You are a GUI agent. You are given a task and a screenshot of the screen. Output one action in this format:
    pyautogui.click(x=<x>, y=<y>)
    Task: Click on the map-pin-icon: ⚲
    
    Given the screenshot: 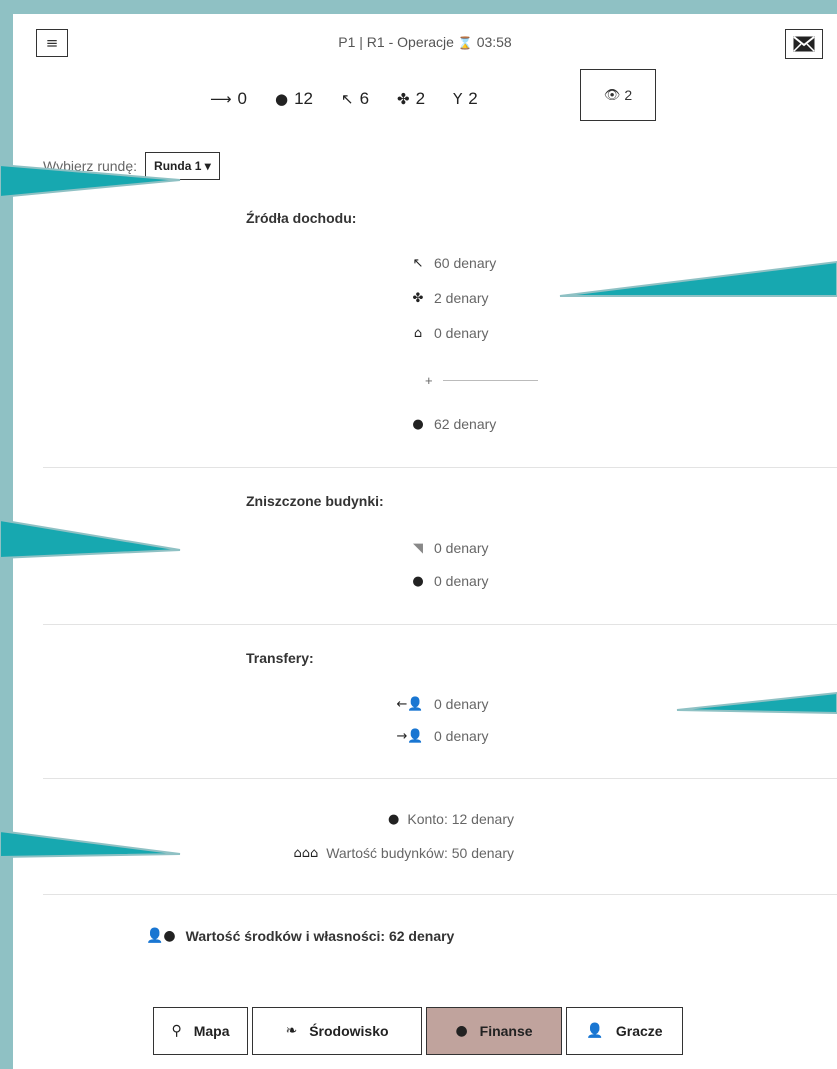 What is the action you would take?
    pyautogui.click(x=176, y=1031)
    